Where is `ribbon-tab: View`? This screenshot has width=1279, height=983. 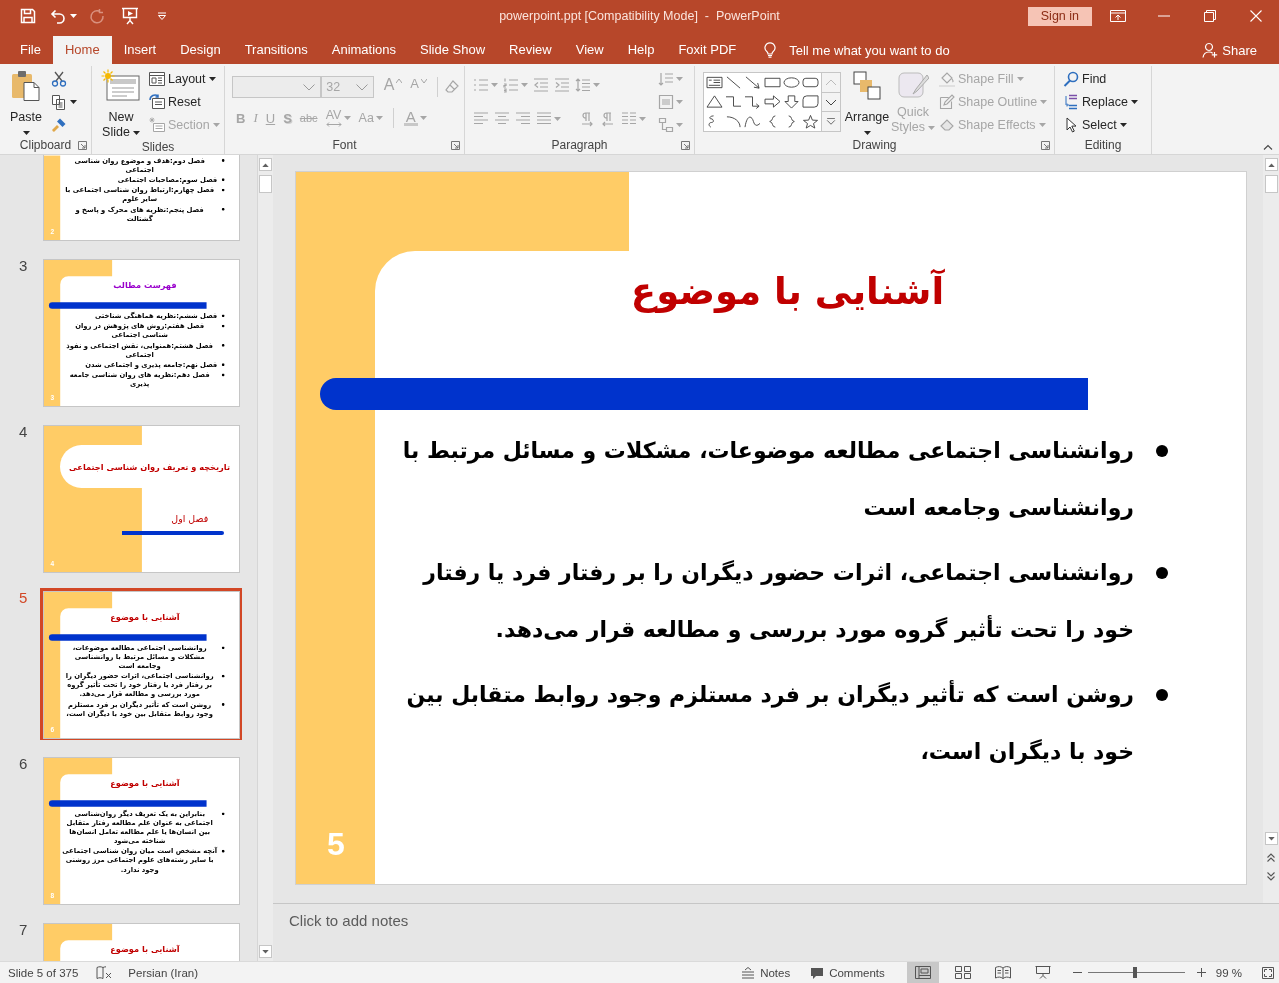 ribbon-tab: View is located at coordinates (589, 50).